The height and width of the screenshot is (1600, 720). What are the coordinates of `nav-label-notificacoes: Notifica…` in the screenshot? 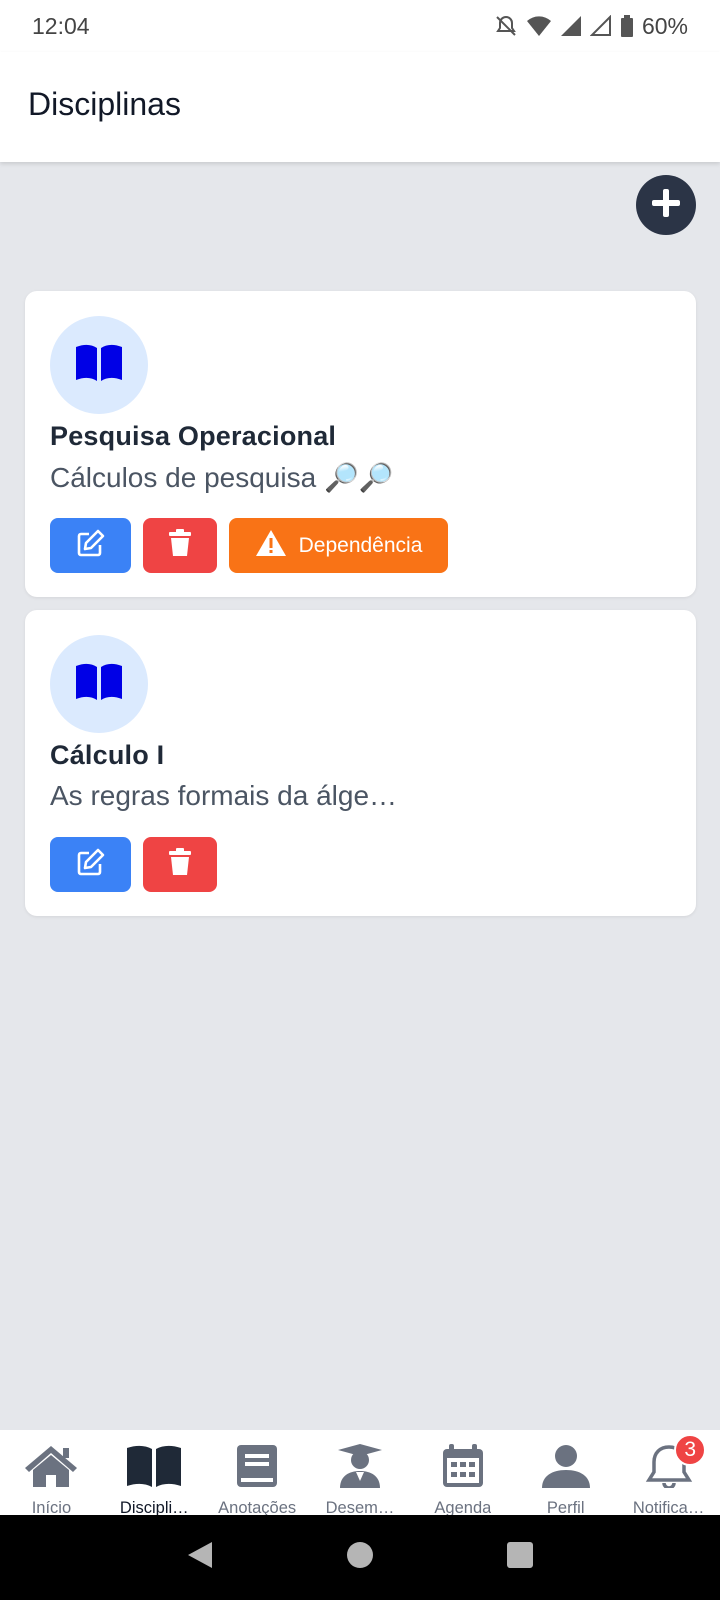 It's located at (668, 1507).